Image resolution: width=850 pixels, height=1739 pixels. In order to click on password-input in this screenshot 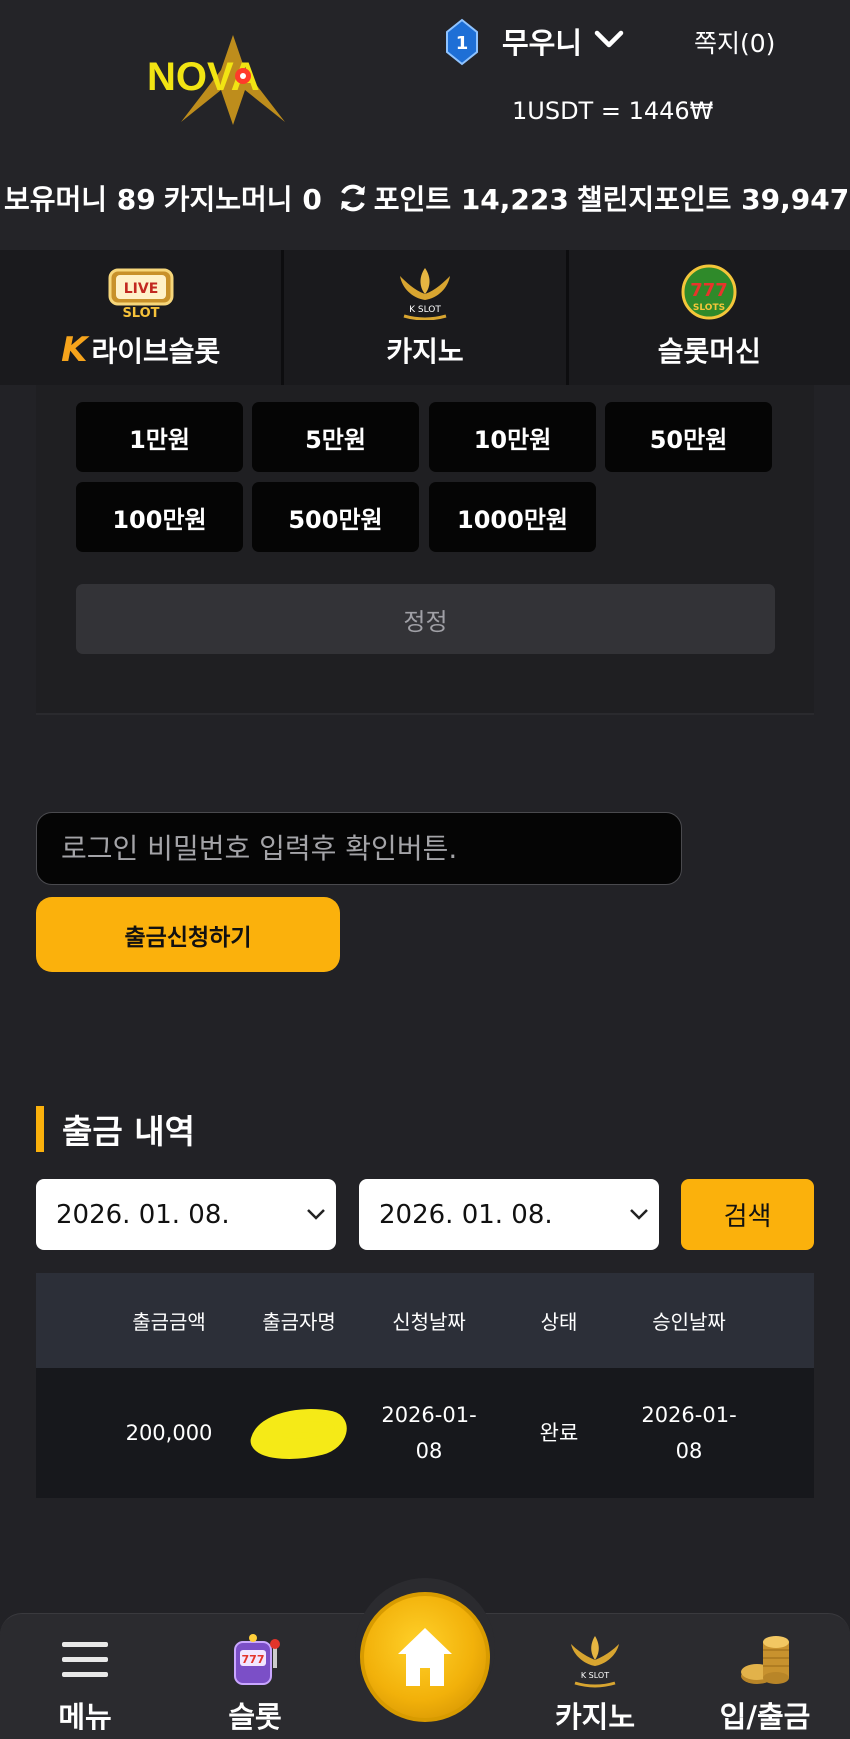, I will do `click(359, 848)`.